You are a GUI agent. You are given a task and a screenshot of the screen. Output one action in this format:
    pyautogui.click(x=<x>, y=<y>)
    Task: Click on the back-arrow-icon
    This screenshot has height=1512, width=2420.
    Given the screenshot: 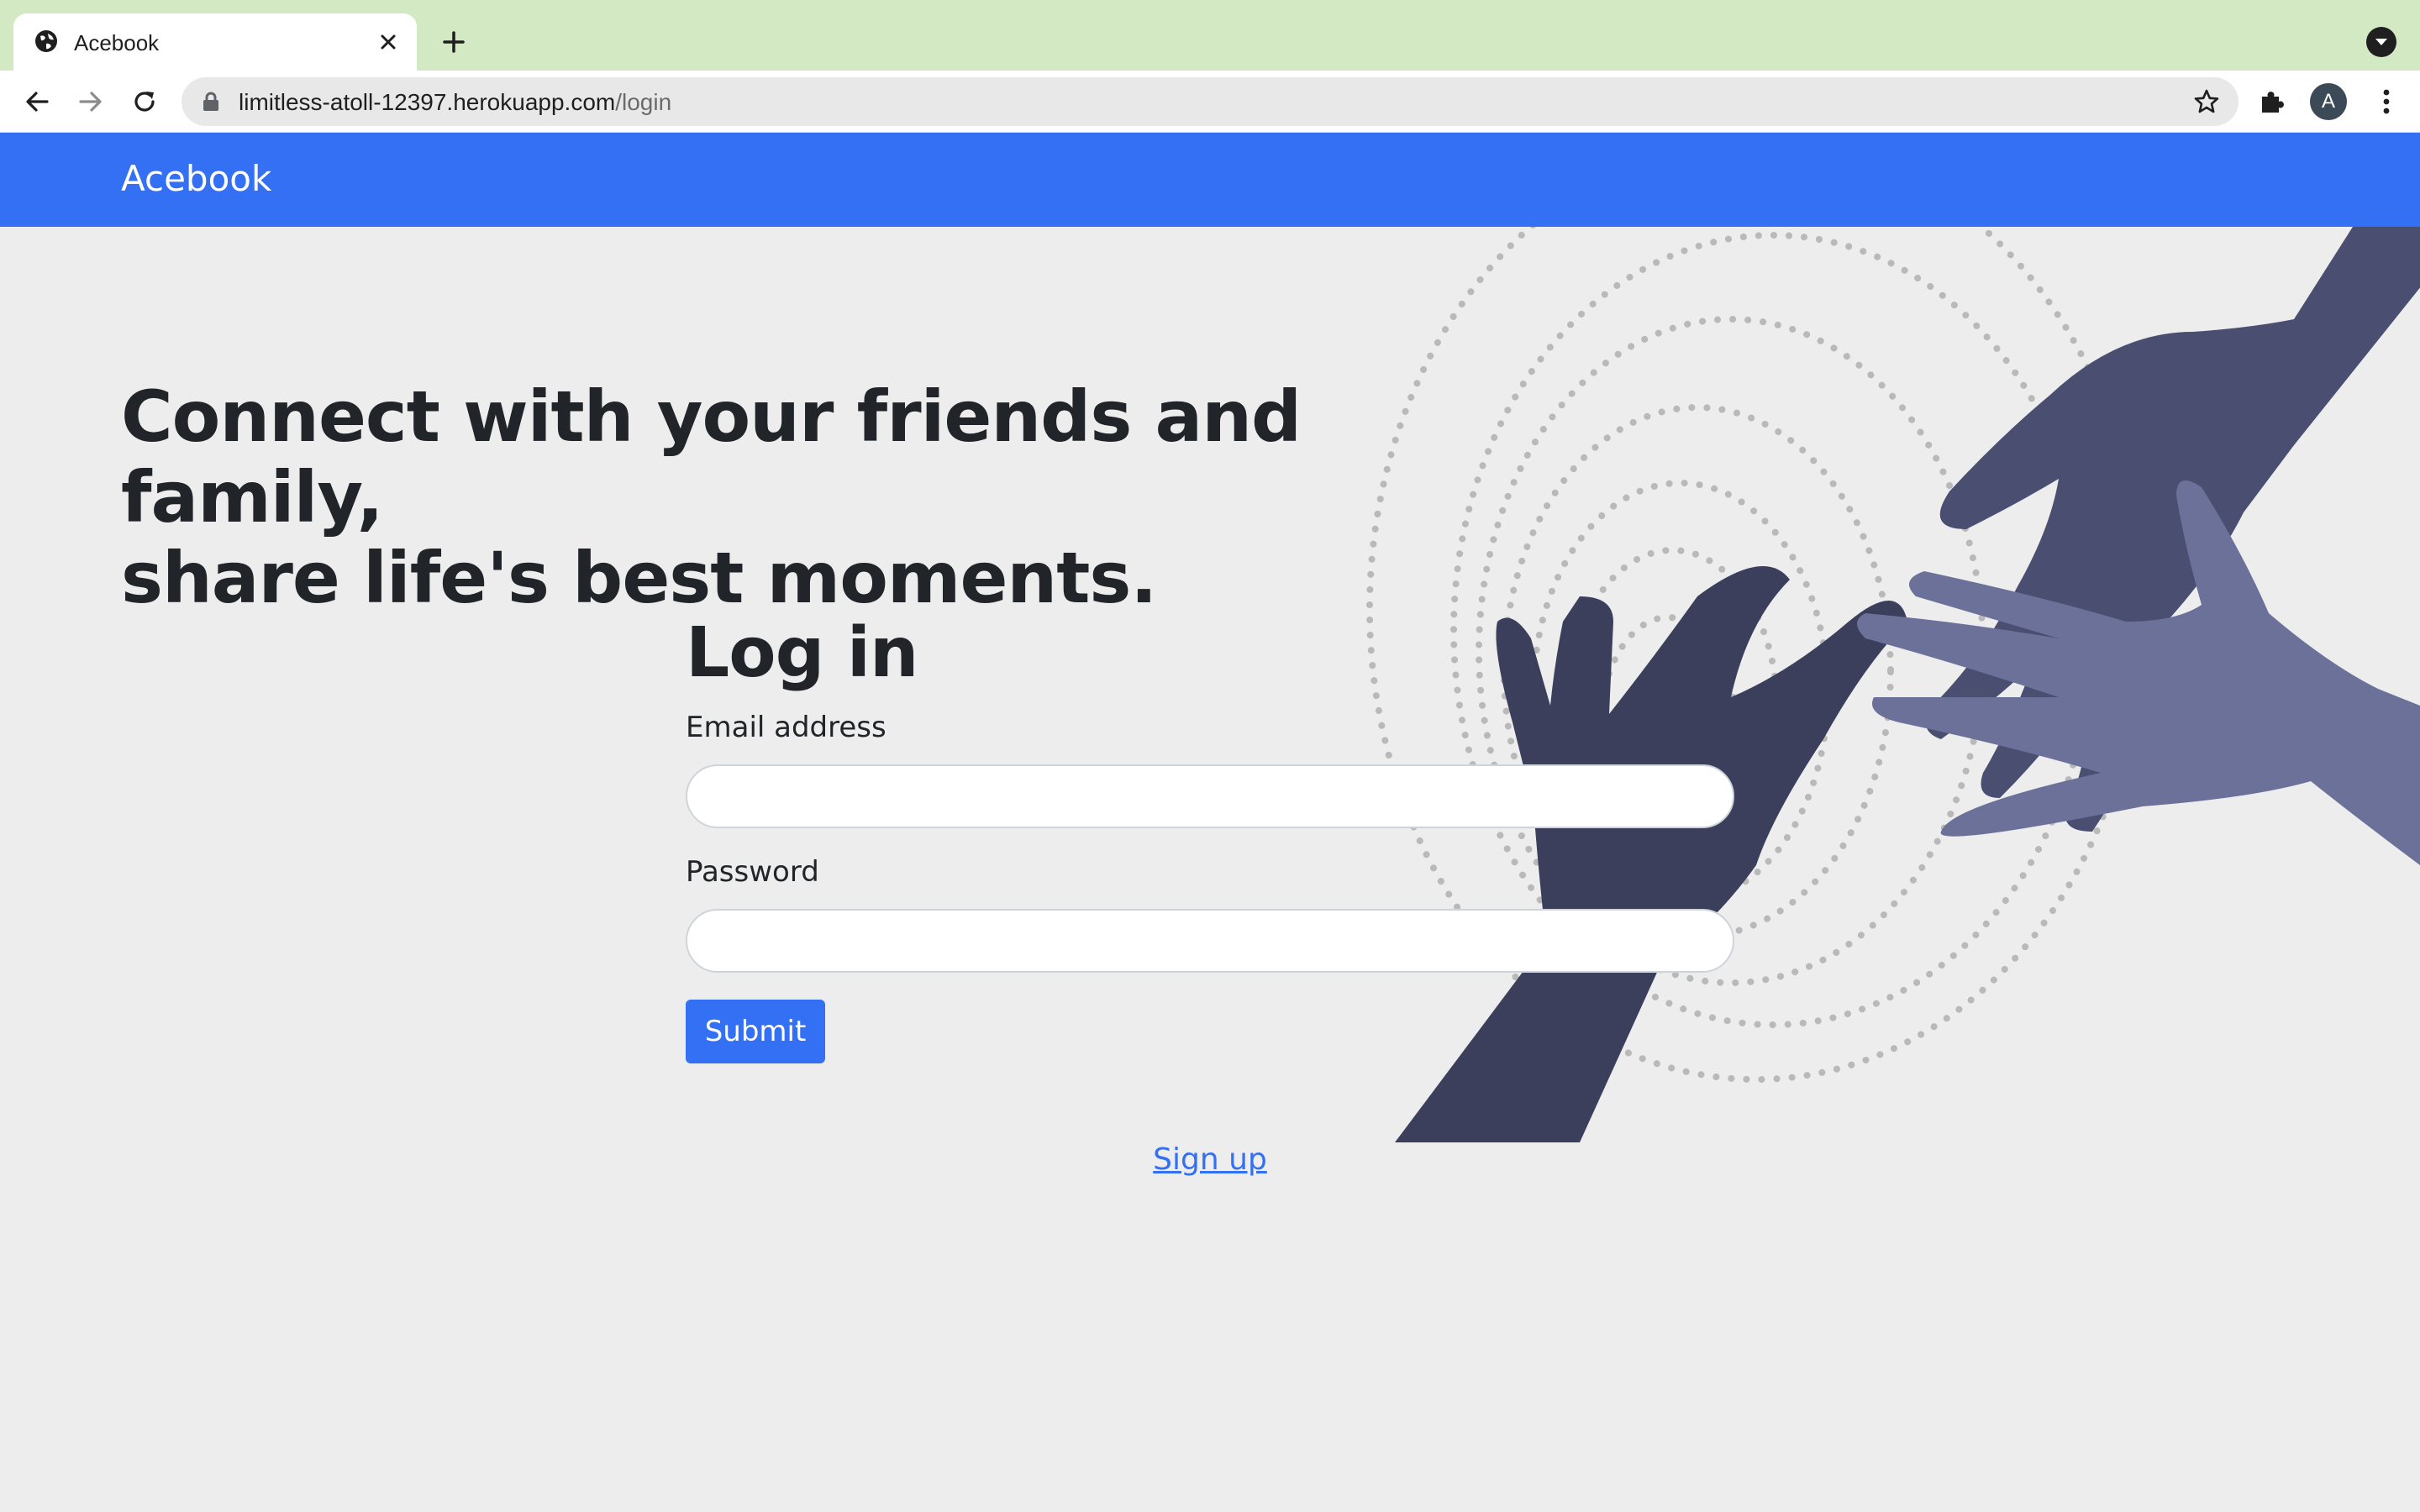 What is the action you would take?
    pyautogui.click(x=37, y=102)
    